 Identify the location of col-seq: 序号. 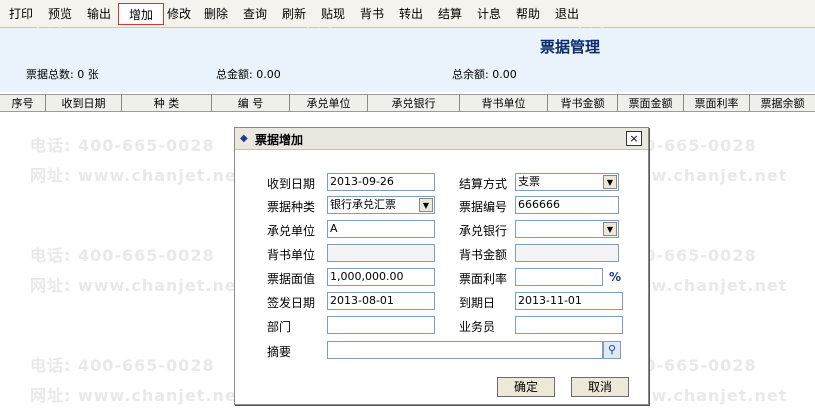
(23, 103).